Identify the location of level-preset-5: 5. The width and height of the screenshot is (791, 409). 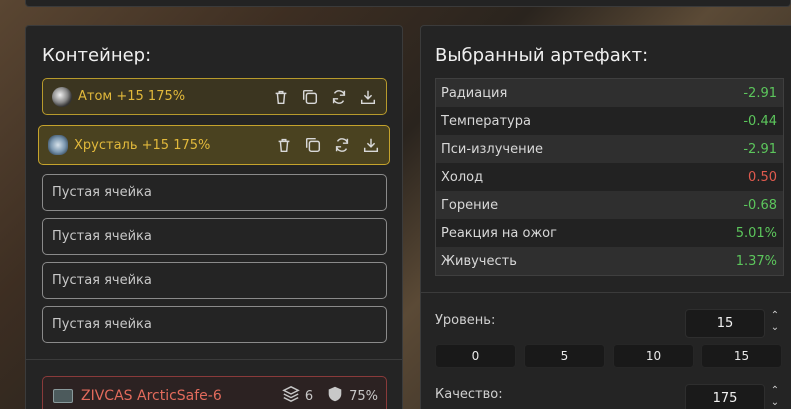
(564, 356).